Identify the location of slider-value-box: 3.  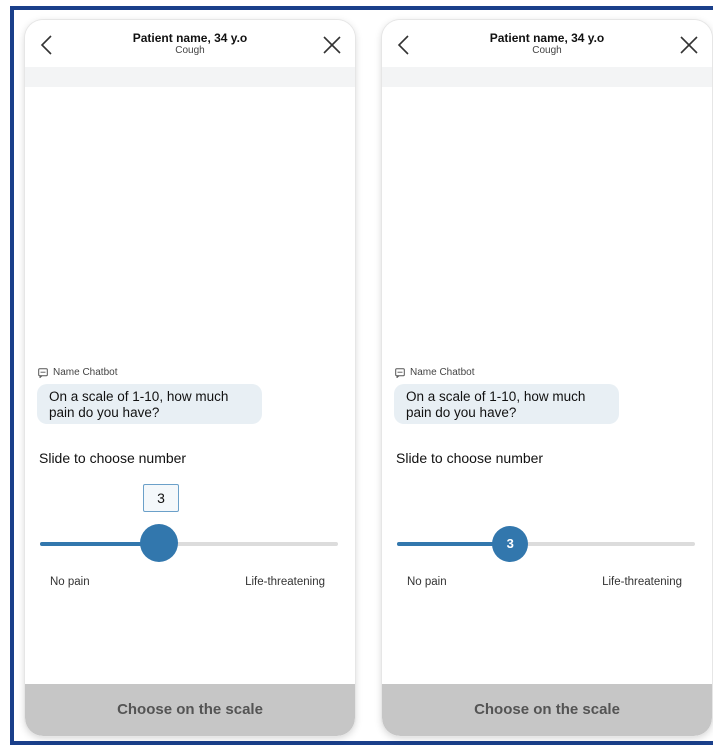
(161, 498).